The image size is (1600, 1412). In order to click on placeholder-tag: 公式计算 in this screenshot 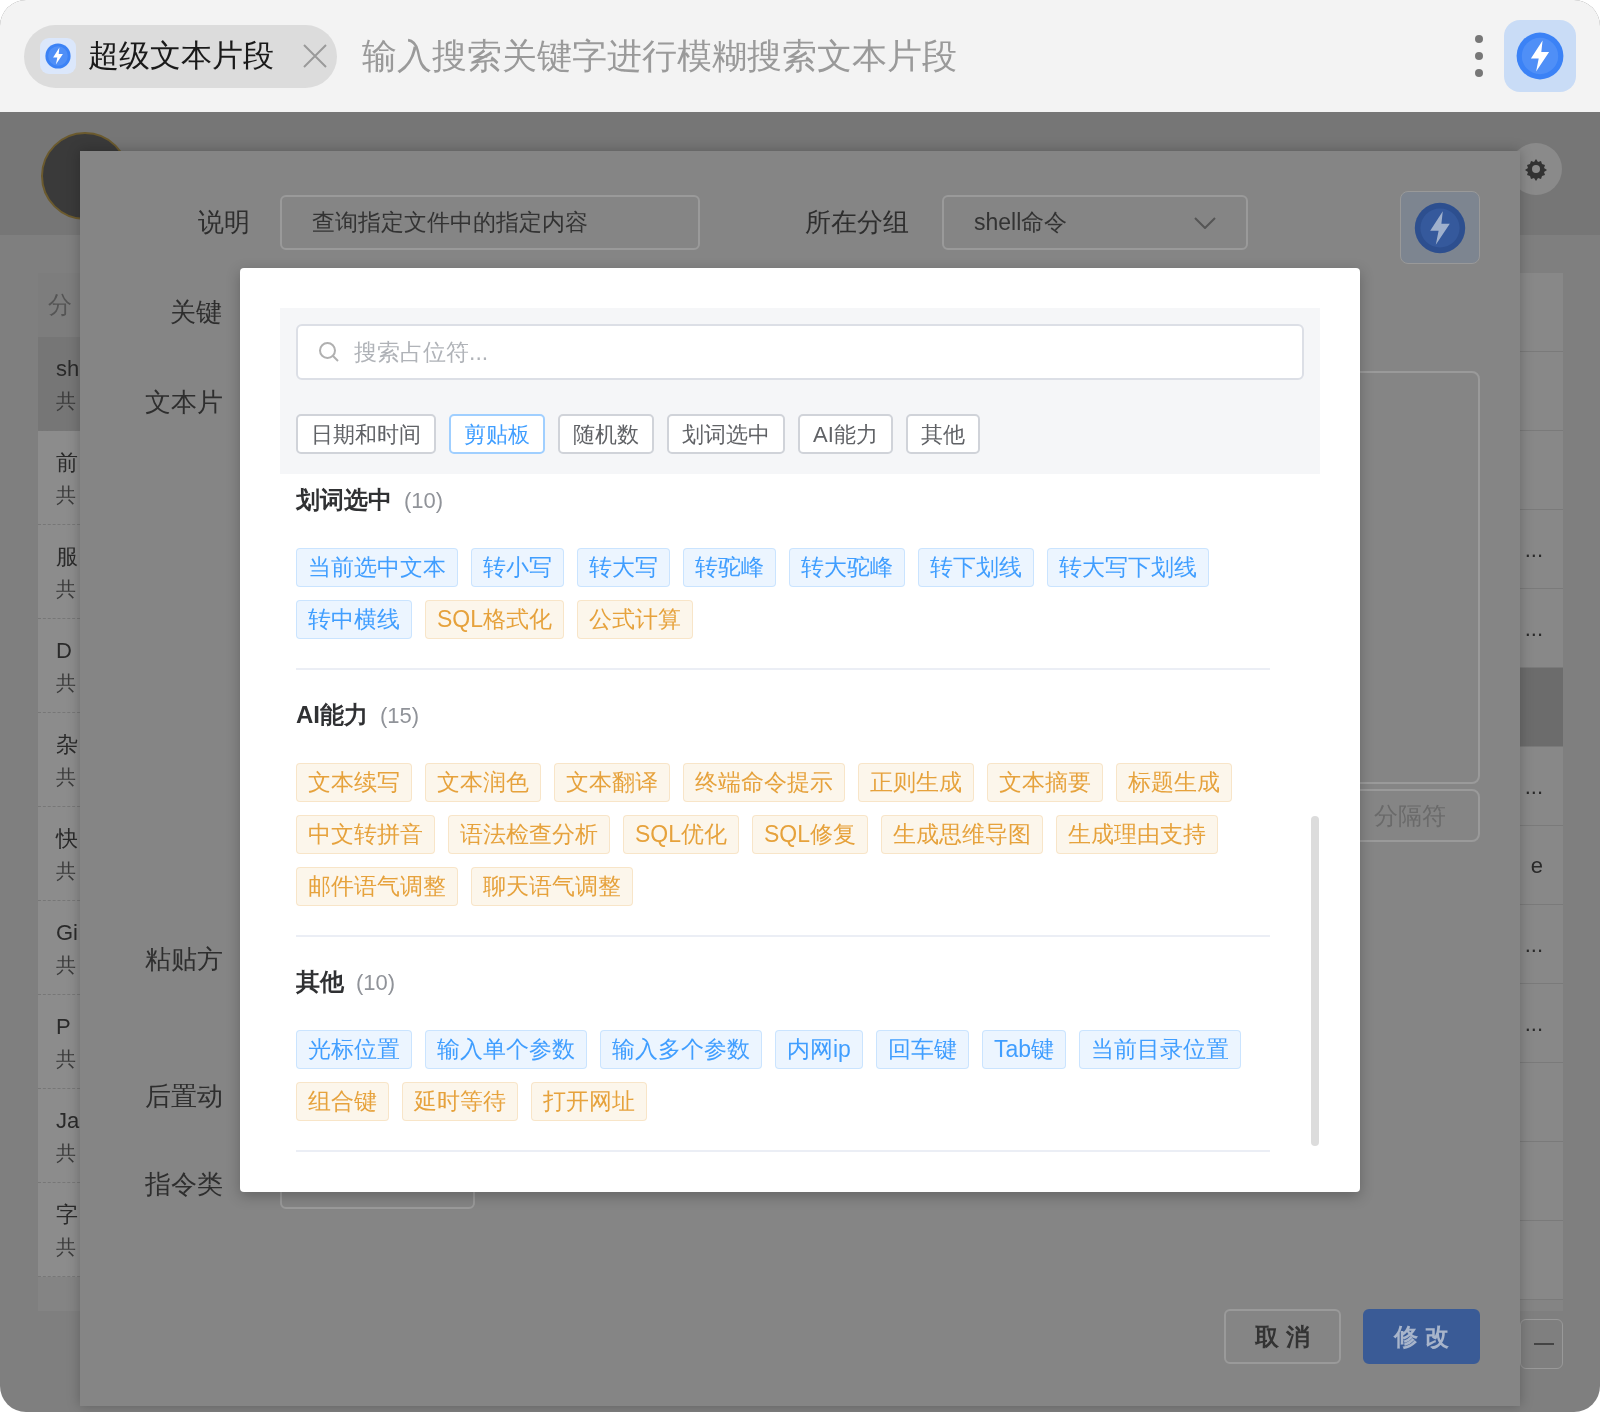, I will do `click(635, 619)`.